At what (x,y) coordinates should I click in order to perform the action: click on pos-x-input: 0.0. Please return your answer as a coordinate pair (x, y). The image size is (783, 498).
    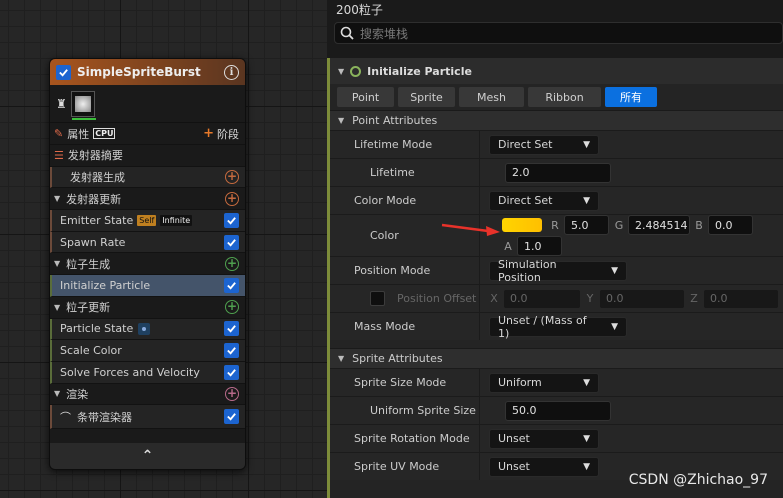
    Looking at the image, I should click on (542, 298).